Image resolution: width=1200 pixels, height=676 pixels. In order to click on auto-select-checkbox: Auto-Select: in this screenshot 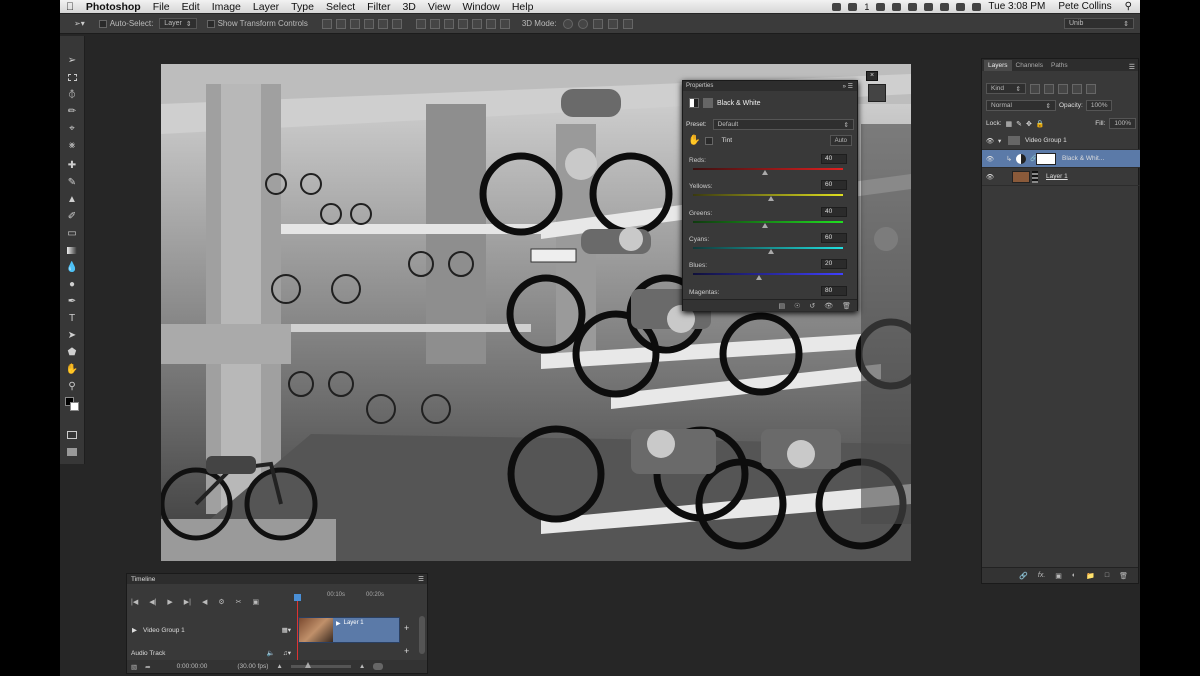, I will do `click(125, 23)`.